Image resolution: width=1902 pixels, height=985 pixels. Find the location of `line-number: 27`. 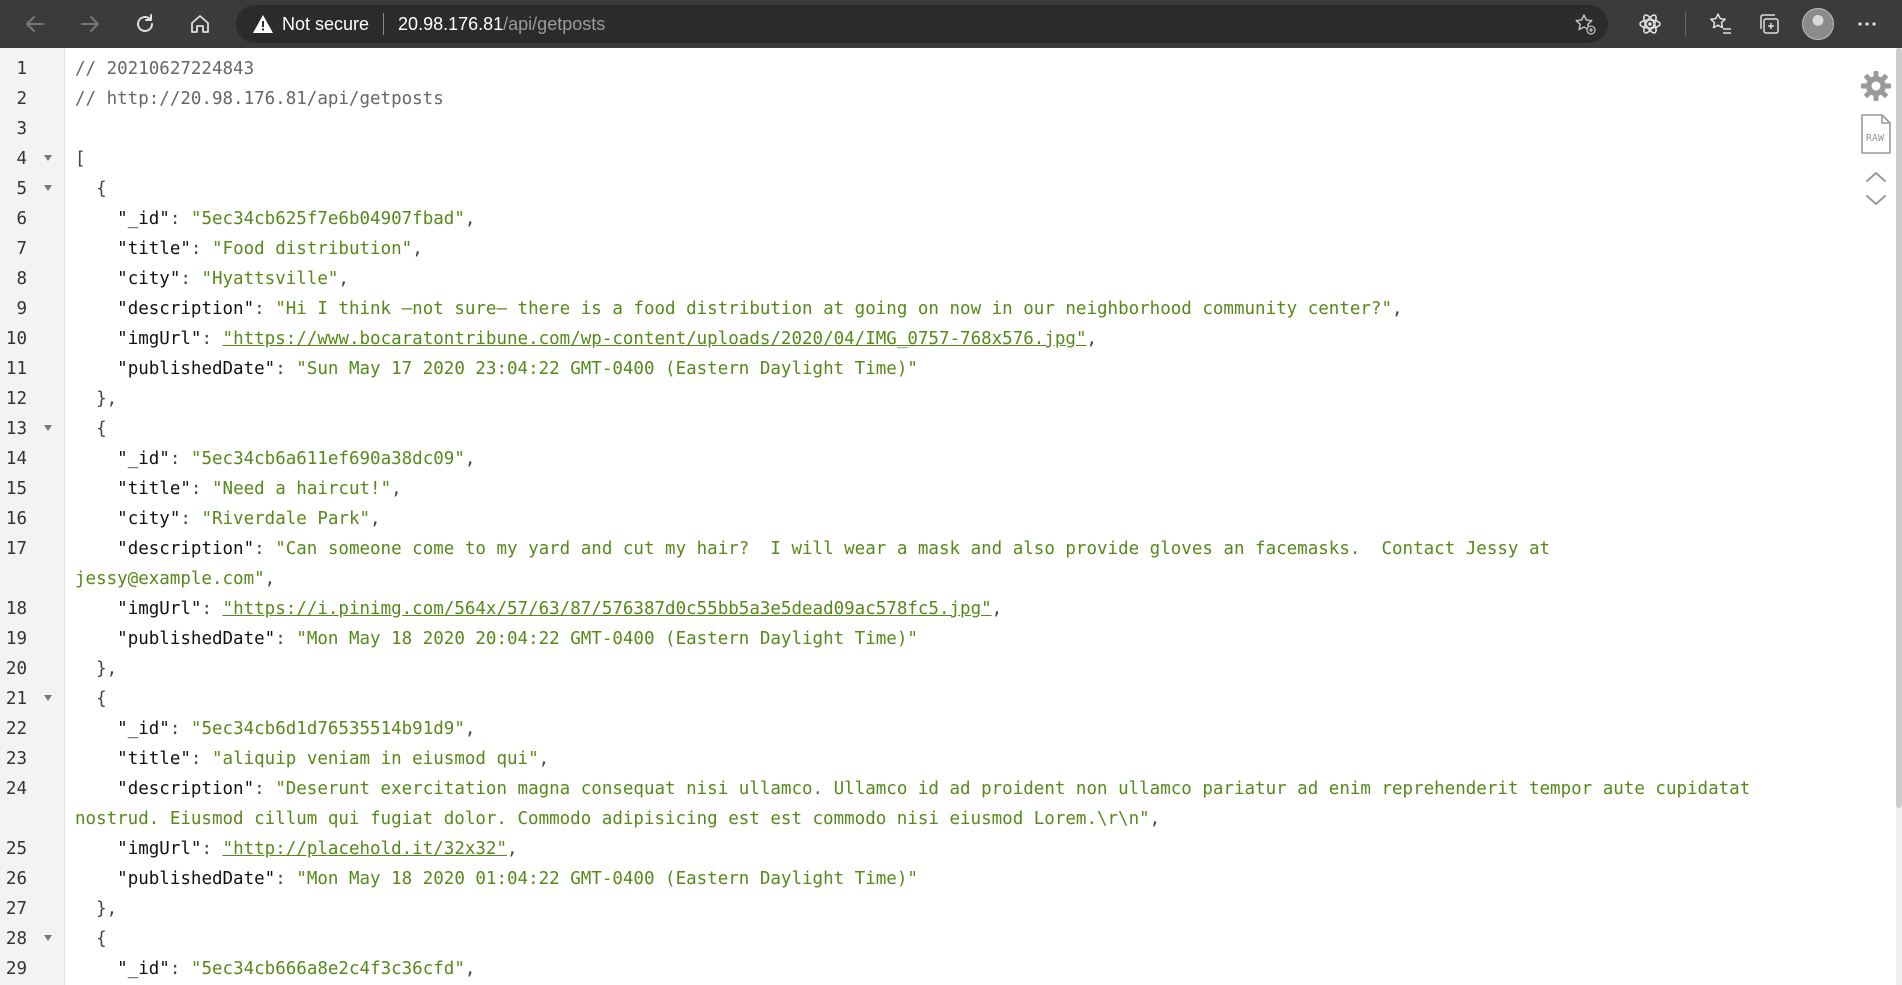

line-number: 27 is located at coordinates (16, 909).